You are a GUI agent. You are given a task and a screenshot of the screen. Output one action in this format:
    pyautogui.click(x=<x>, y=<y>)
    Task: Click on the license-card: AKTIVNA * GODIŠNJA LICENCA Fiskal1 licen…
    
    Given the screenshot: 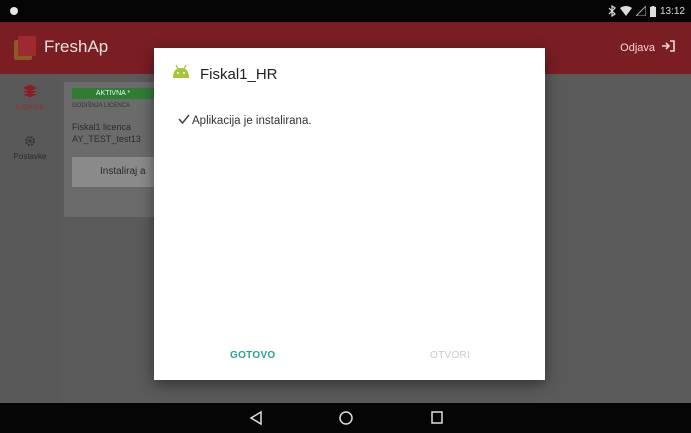 What is the action you would take?
    pyautogui.click(x=114, y=149)
    